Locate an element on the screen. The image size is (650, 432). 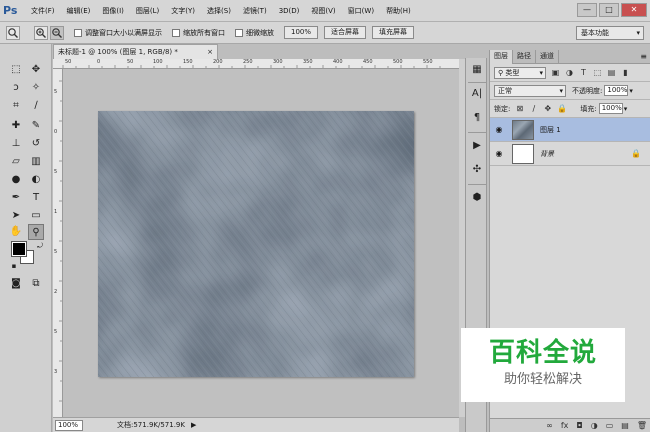
blend-row: 正常 ▾ 不透明度: 100% ▾ is located at coordinates (570, 91).